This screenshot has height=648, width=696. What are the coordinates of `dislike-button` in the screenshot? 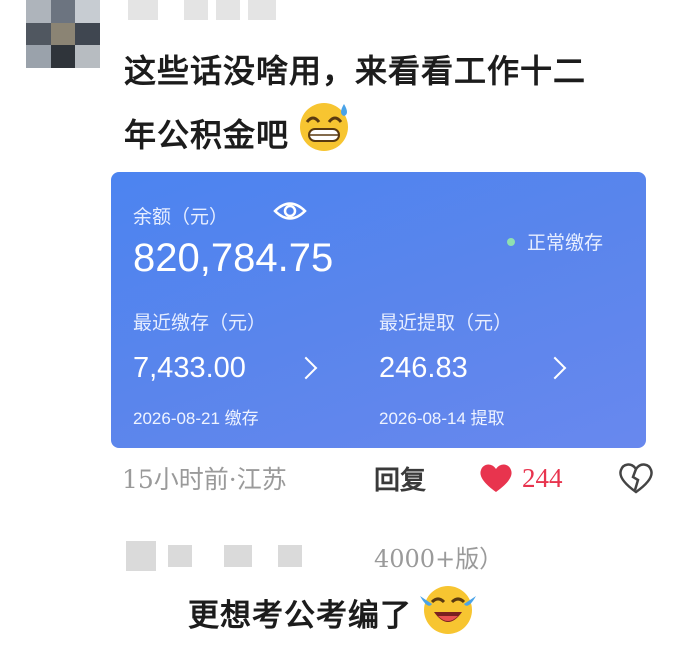 It's located at (636, 478).